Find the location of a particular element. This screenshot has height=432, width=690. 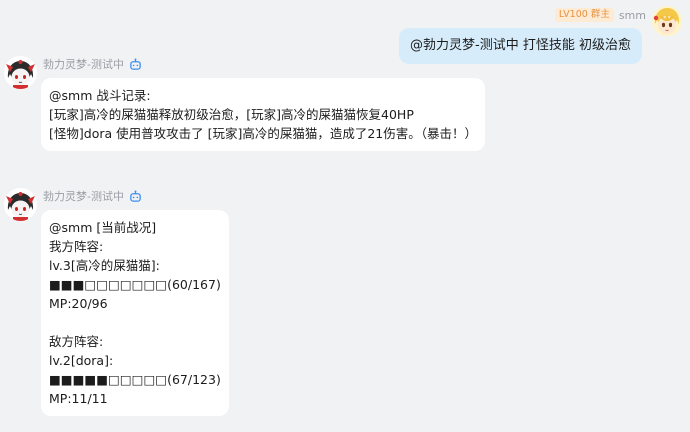

status-line: lv.2[dora]: is located at coordinates (81, 360).